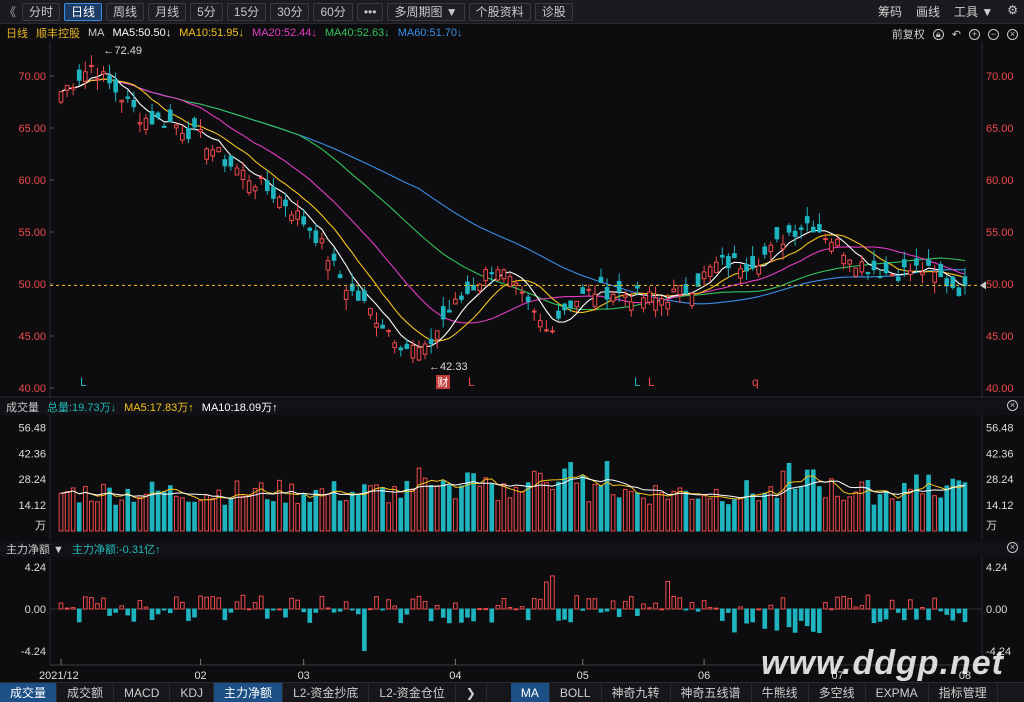  What do you see at coordinates (41, 11) in the screenshot?
I see `period-button: 分时` at bounding box center [41, 11].